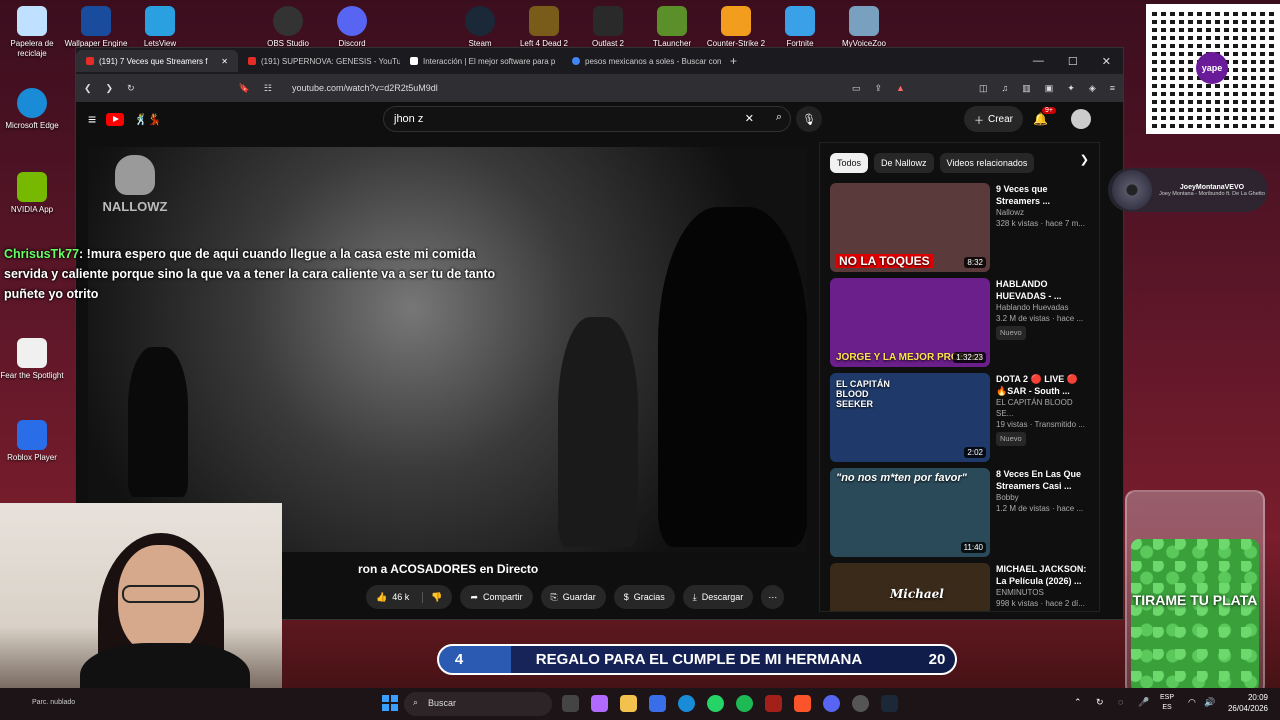  What do you see at coordinates (831, 703) in the screenshot?
I see `discord-taskbar-icon` at bounding box center [831, 703].